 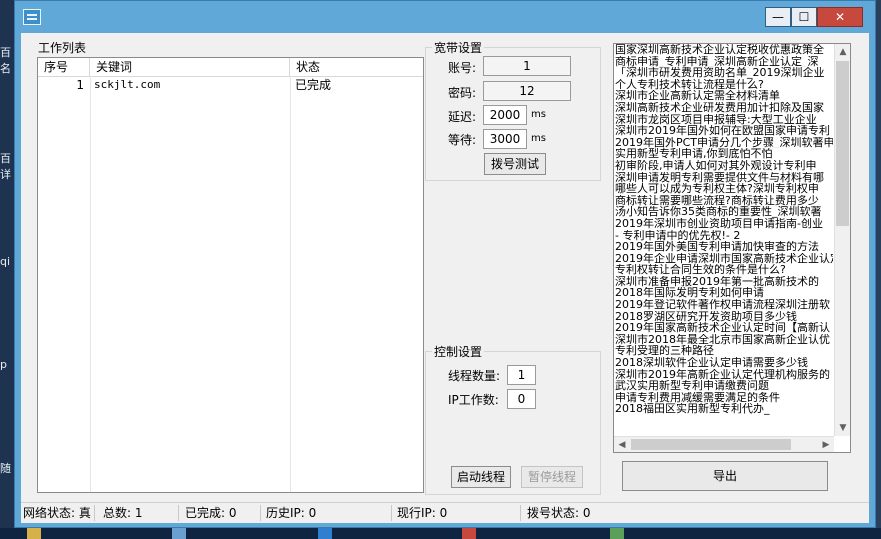 What do you see at coordinates (724, 142) in the screenshot?
I see `text-line: 2019年国外PCT申请分几个步骤_深圳软著申` at bounding box center [724, 142].